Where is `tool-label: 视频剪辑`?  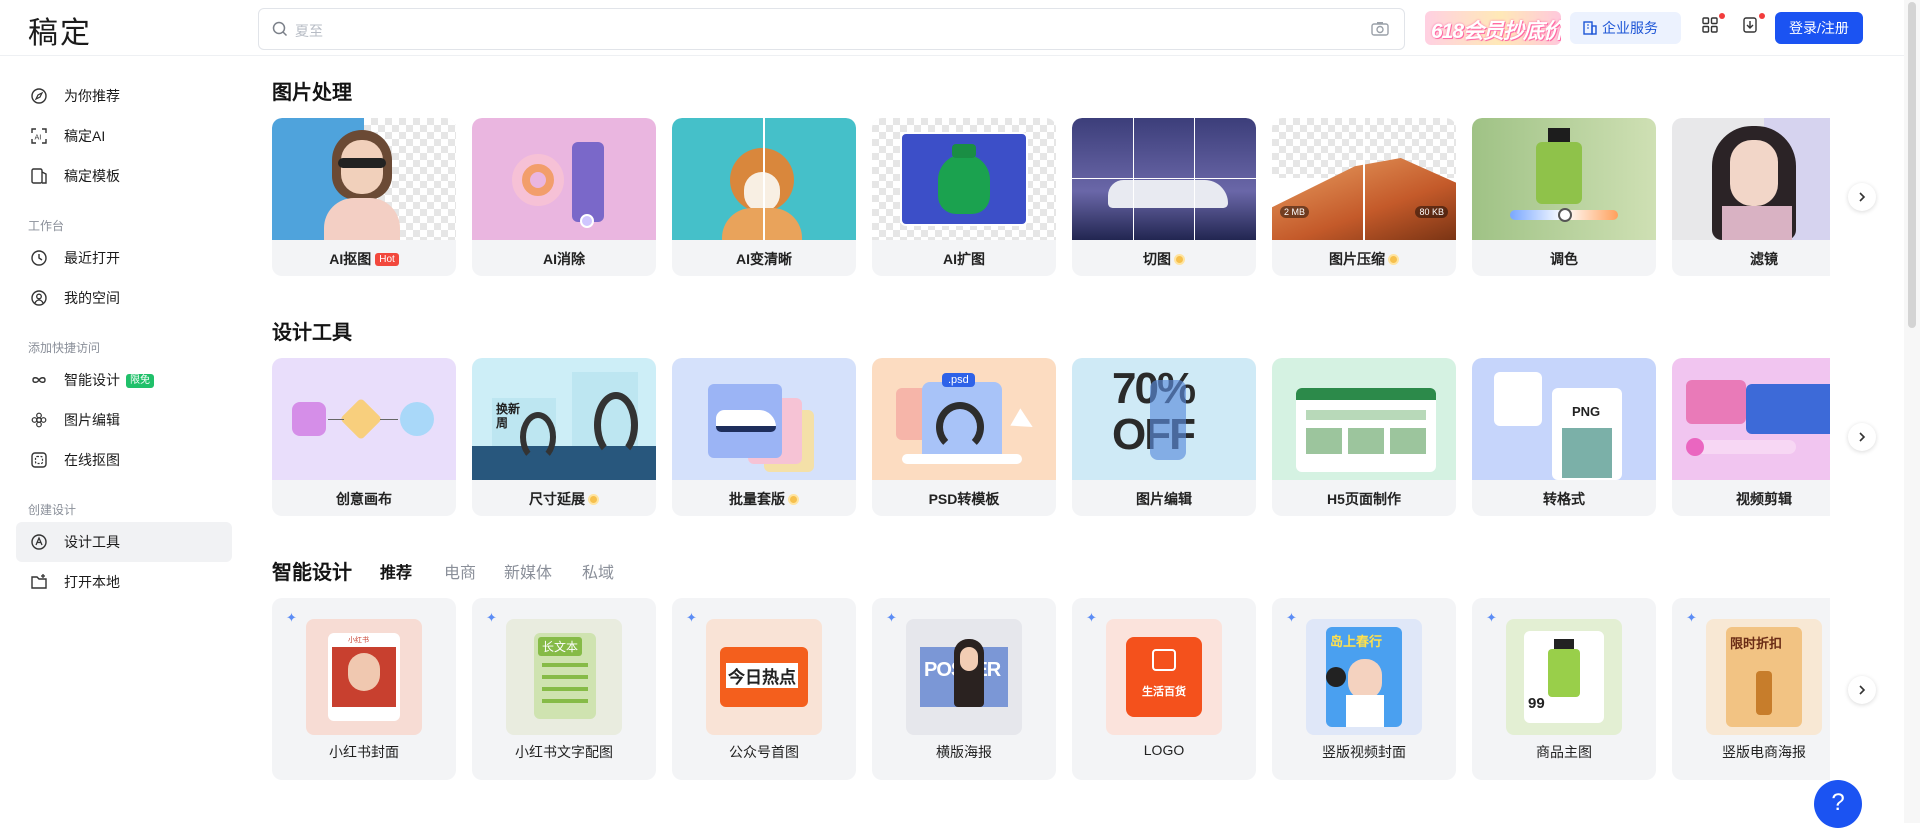 tool-label: 视频剪辑 is located at coordinates (1764, 499).